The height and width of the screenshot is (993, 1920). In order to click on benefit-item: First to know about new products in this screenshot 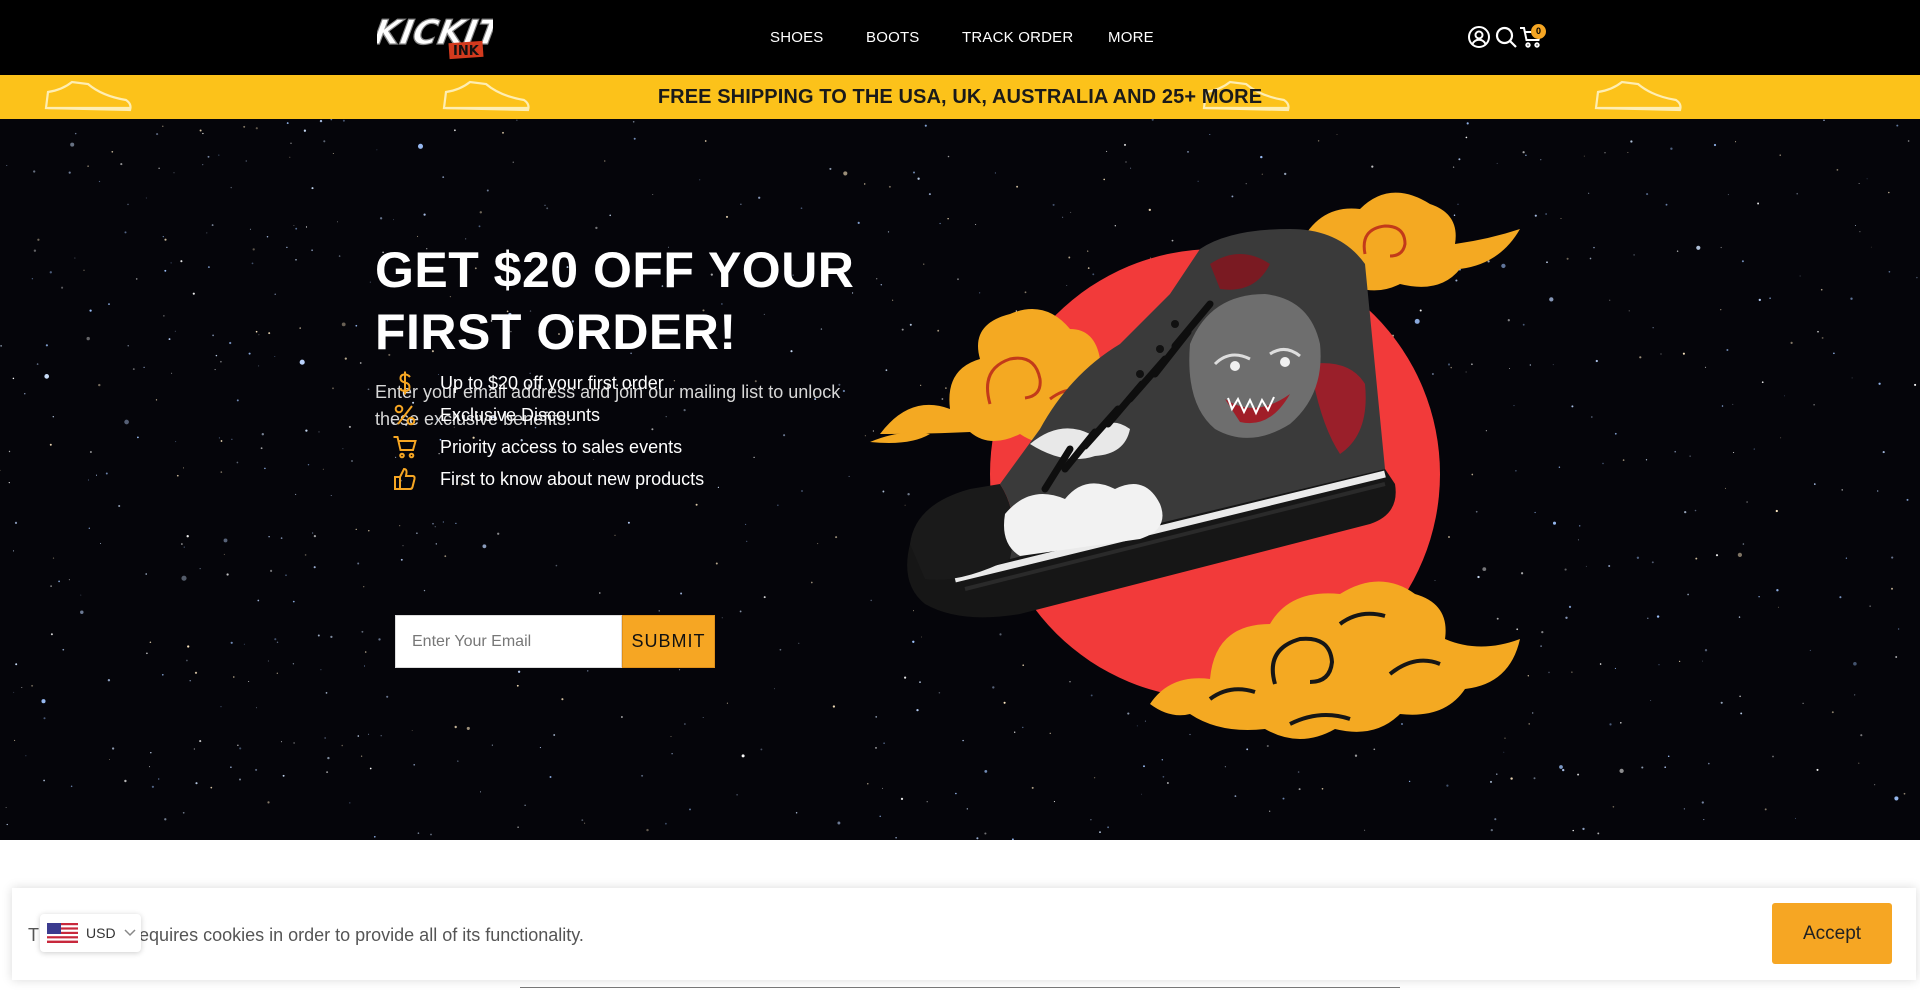, I will do `click(548, 479)`.